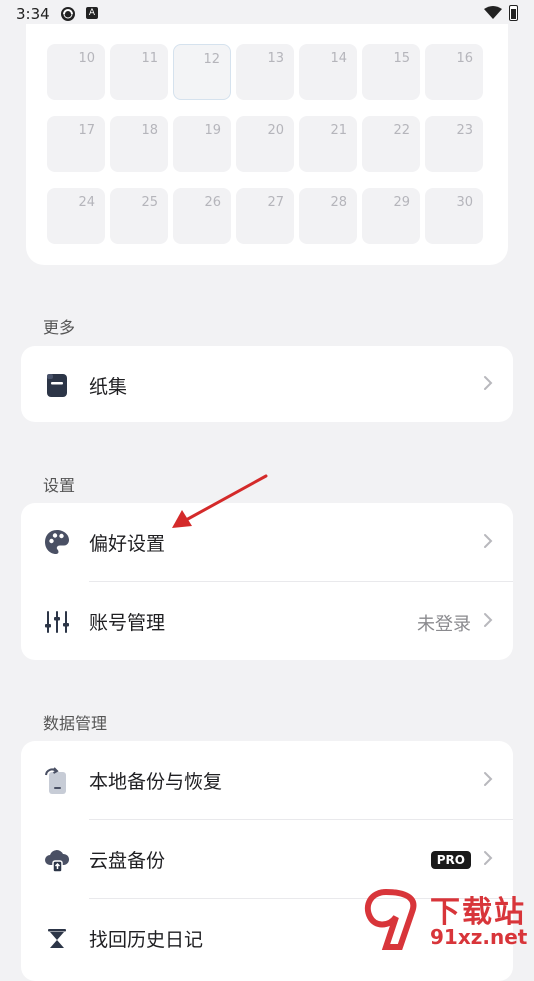 The width and height of the screenshot is (534, 981). Describe the element at coordinates (33, 14) in the screenshot. I see `status-time: 3:34` at that location.